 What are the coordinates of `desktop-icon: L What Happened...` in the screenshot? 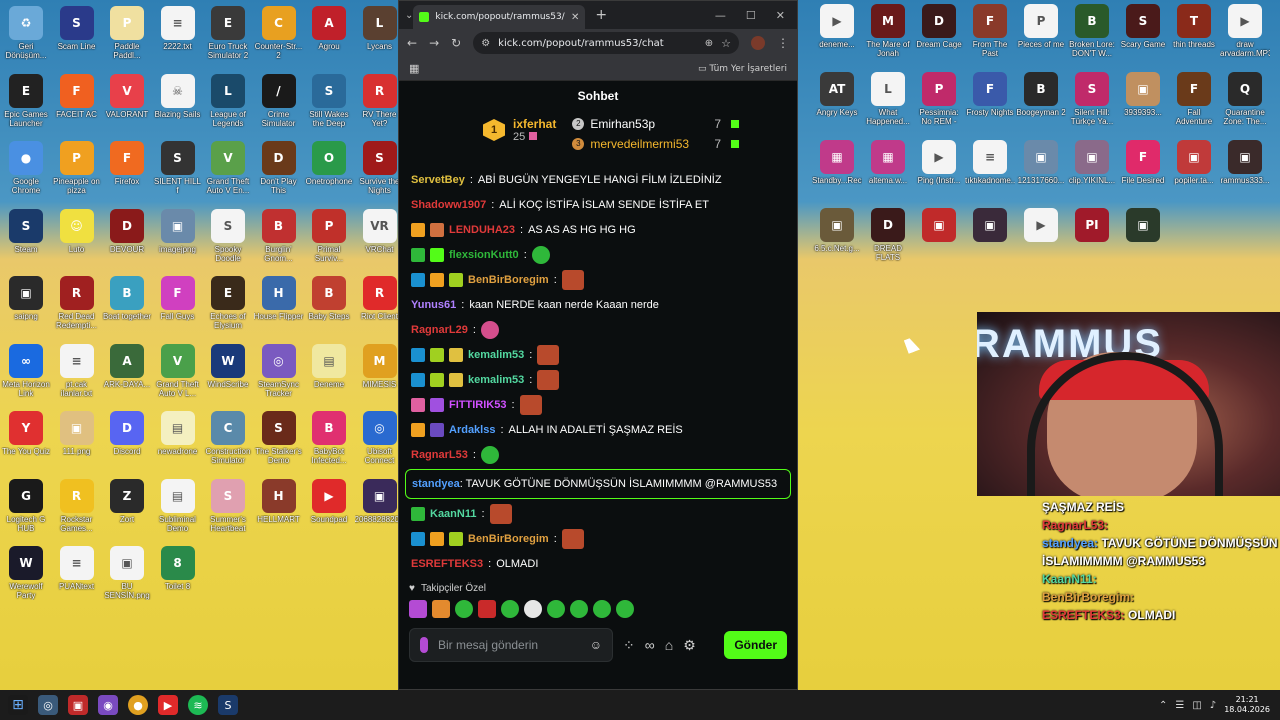 It's located at (888, 99).